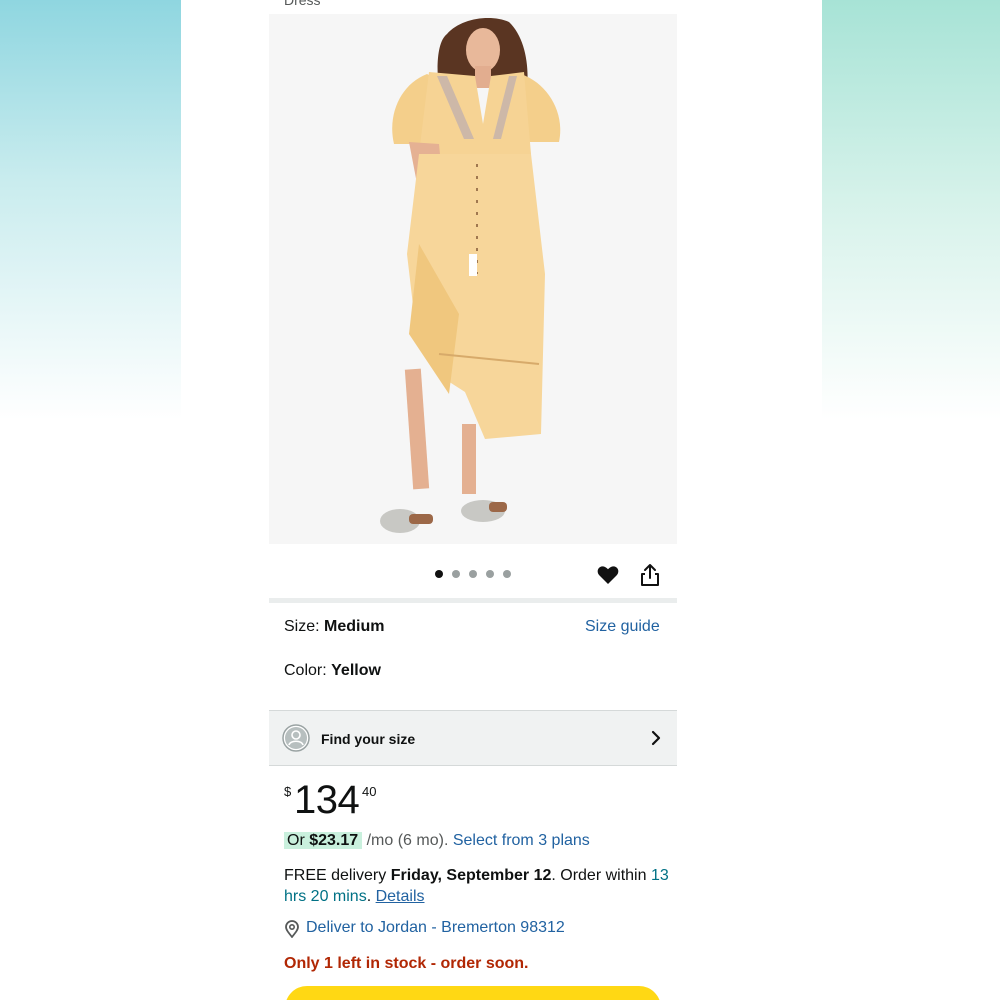 This screenshot has width=1000, height=1000. Describe the element at coordinates (471, 875) in the screenshot. I see `delivery-date: Friday, September 12` at that location.